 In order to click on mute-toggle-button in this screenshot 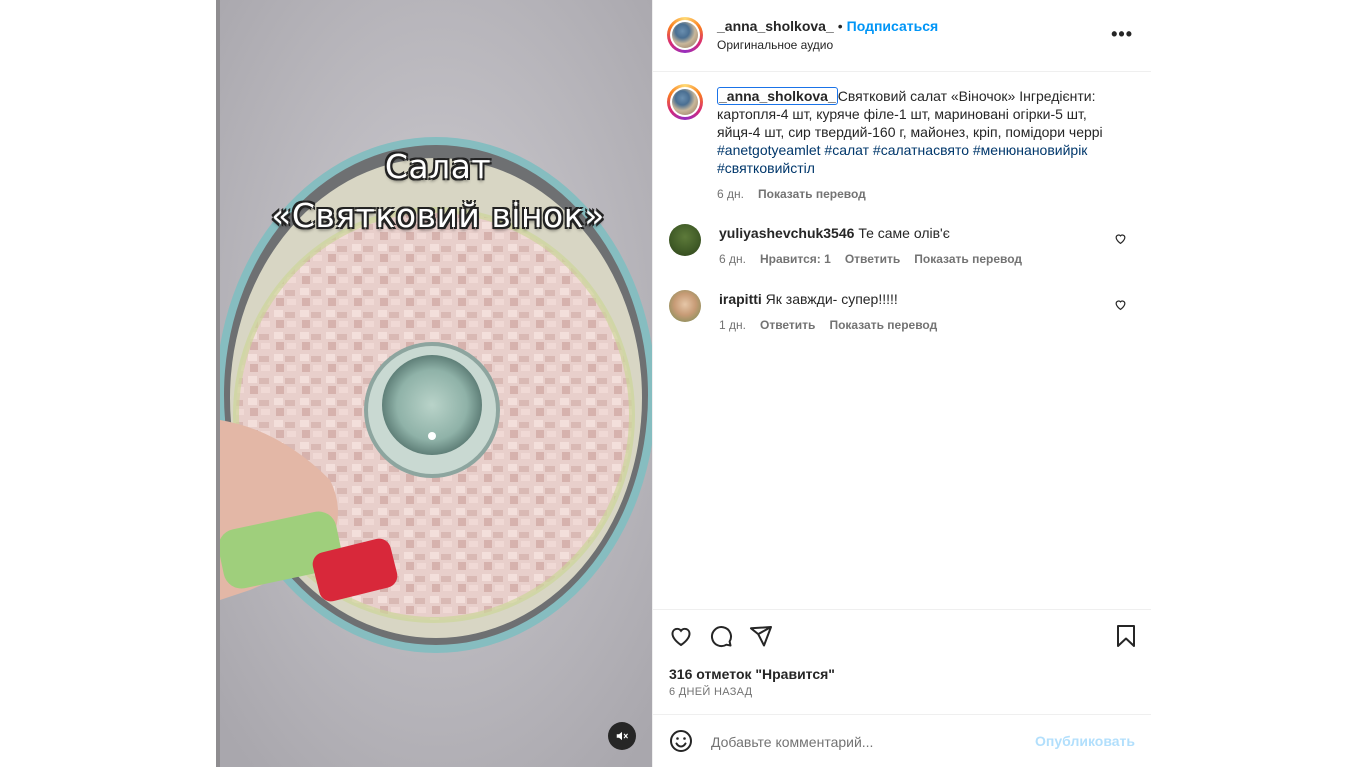, I will do `click(622, 736)`.